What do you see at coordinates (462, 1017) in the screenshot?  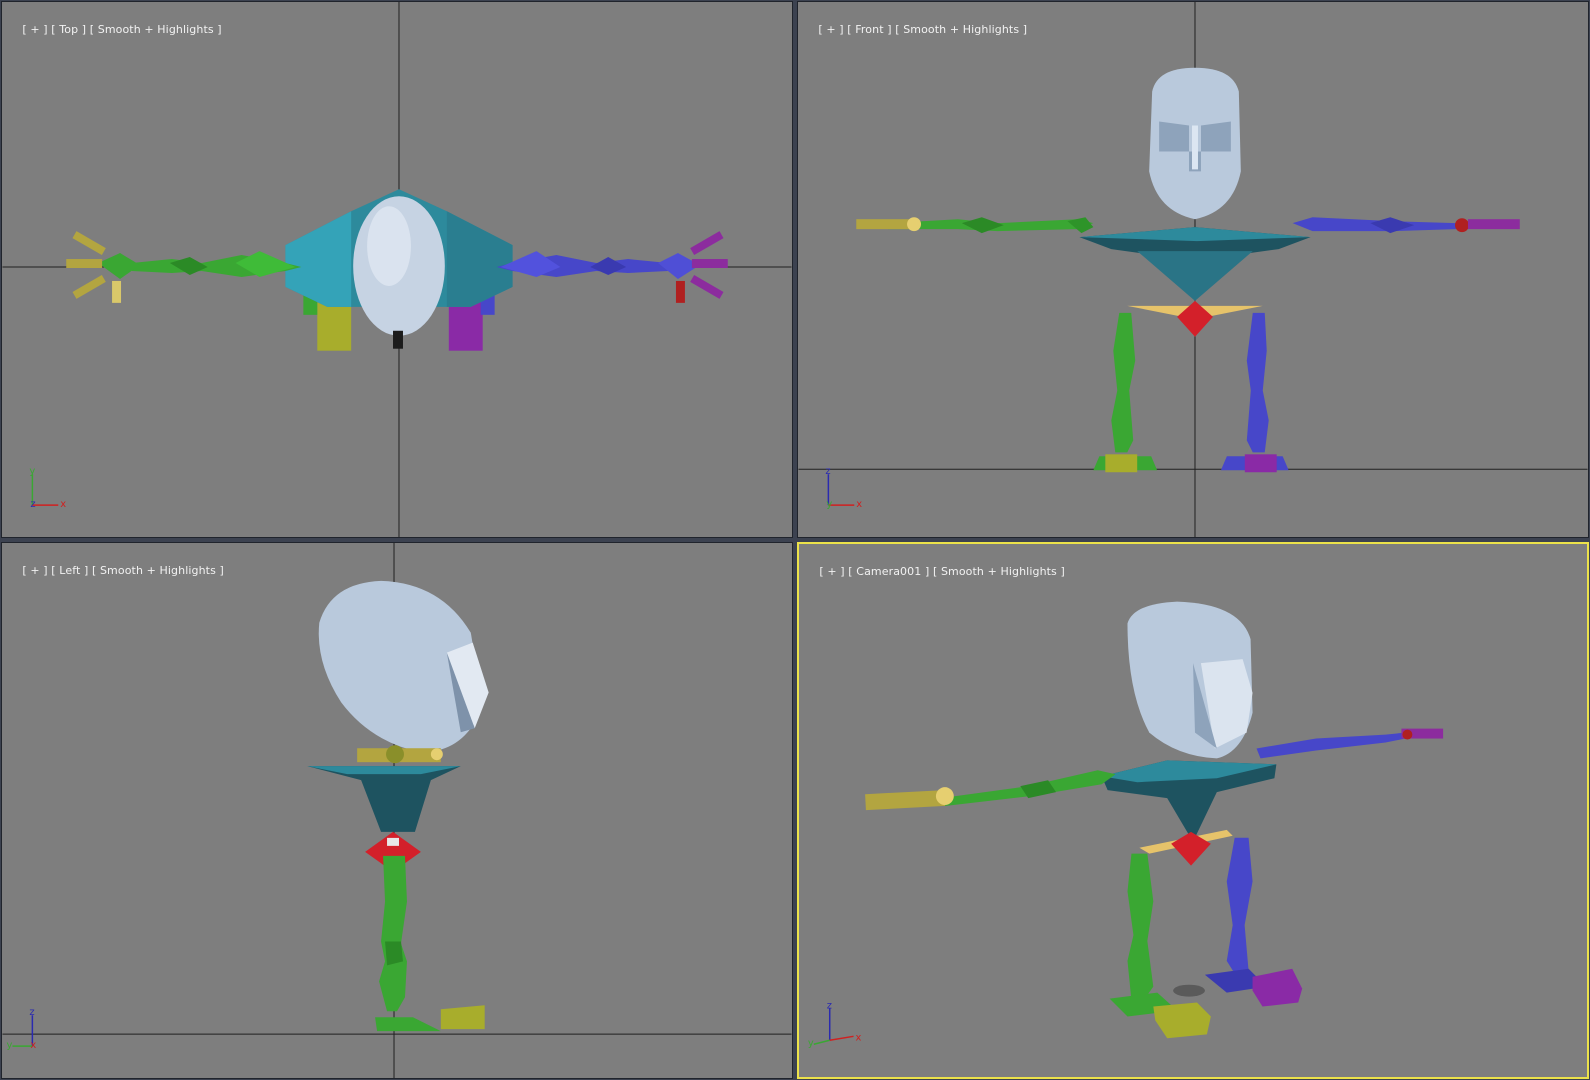 I see `foot` at bounding box center [462, 1017].